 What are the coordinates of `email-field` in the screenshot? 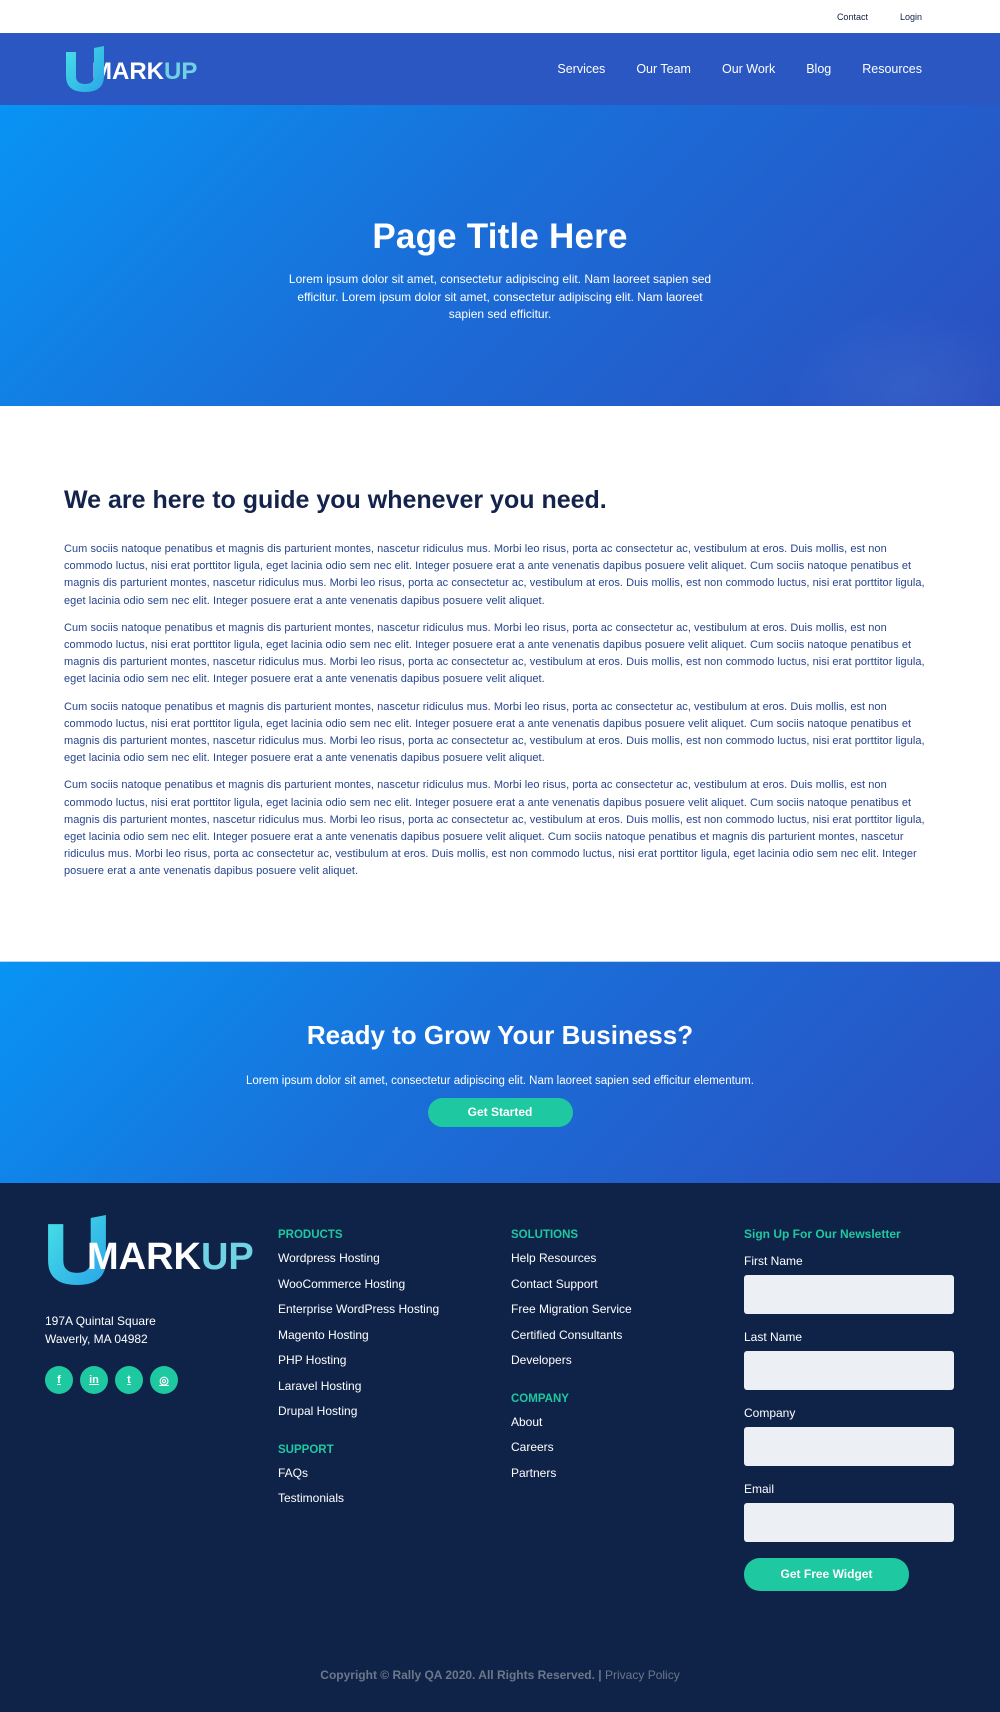 It's located at (849, 1522).